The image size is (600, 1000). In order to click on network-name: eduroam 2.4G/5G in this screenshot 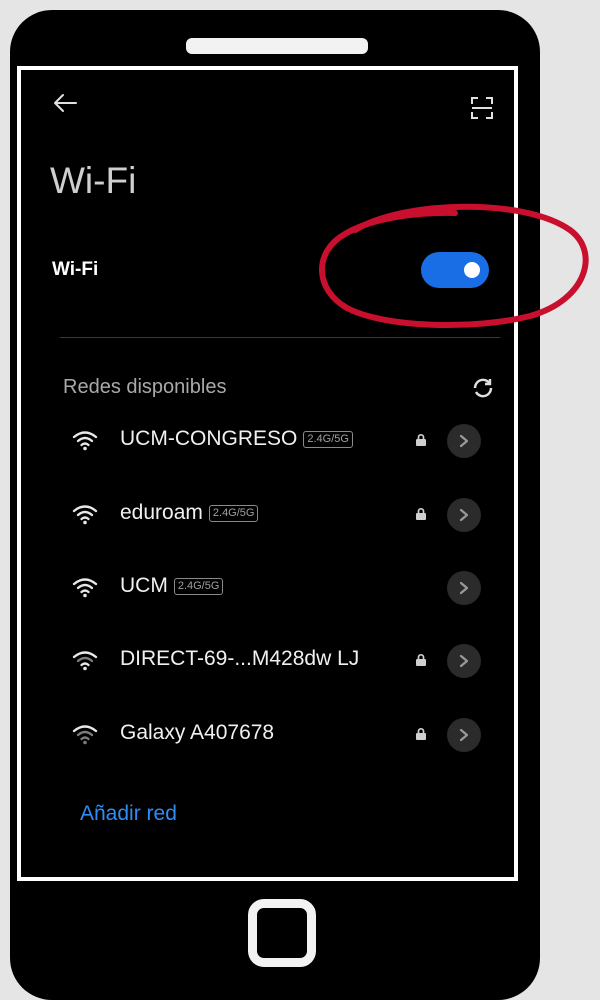, I will do `click(189, 513)`.